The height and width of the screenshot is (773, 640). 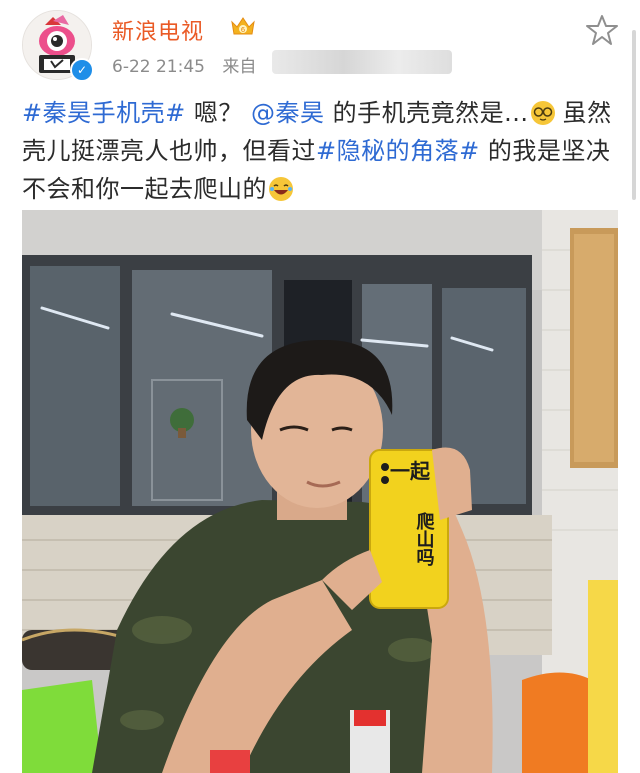 What do you see at coordinates (239, 67) in the screenshot?
I see `source-label: 来自` at bounding box center [239, 67].